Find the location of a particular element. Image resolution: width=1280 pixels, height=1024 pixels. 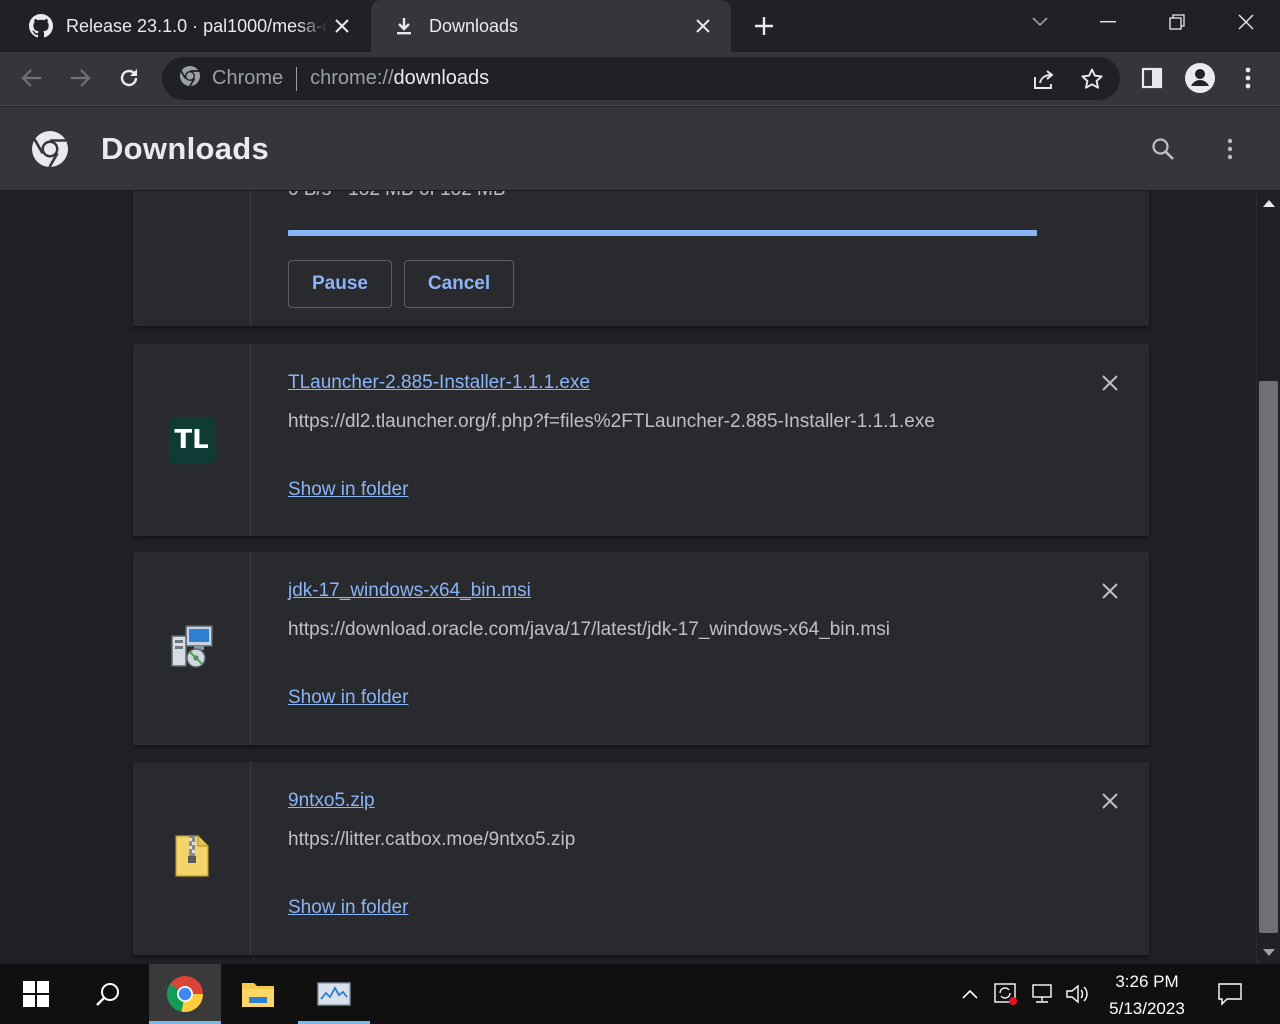

action-center-icon is located at coordinates (1230, 994).